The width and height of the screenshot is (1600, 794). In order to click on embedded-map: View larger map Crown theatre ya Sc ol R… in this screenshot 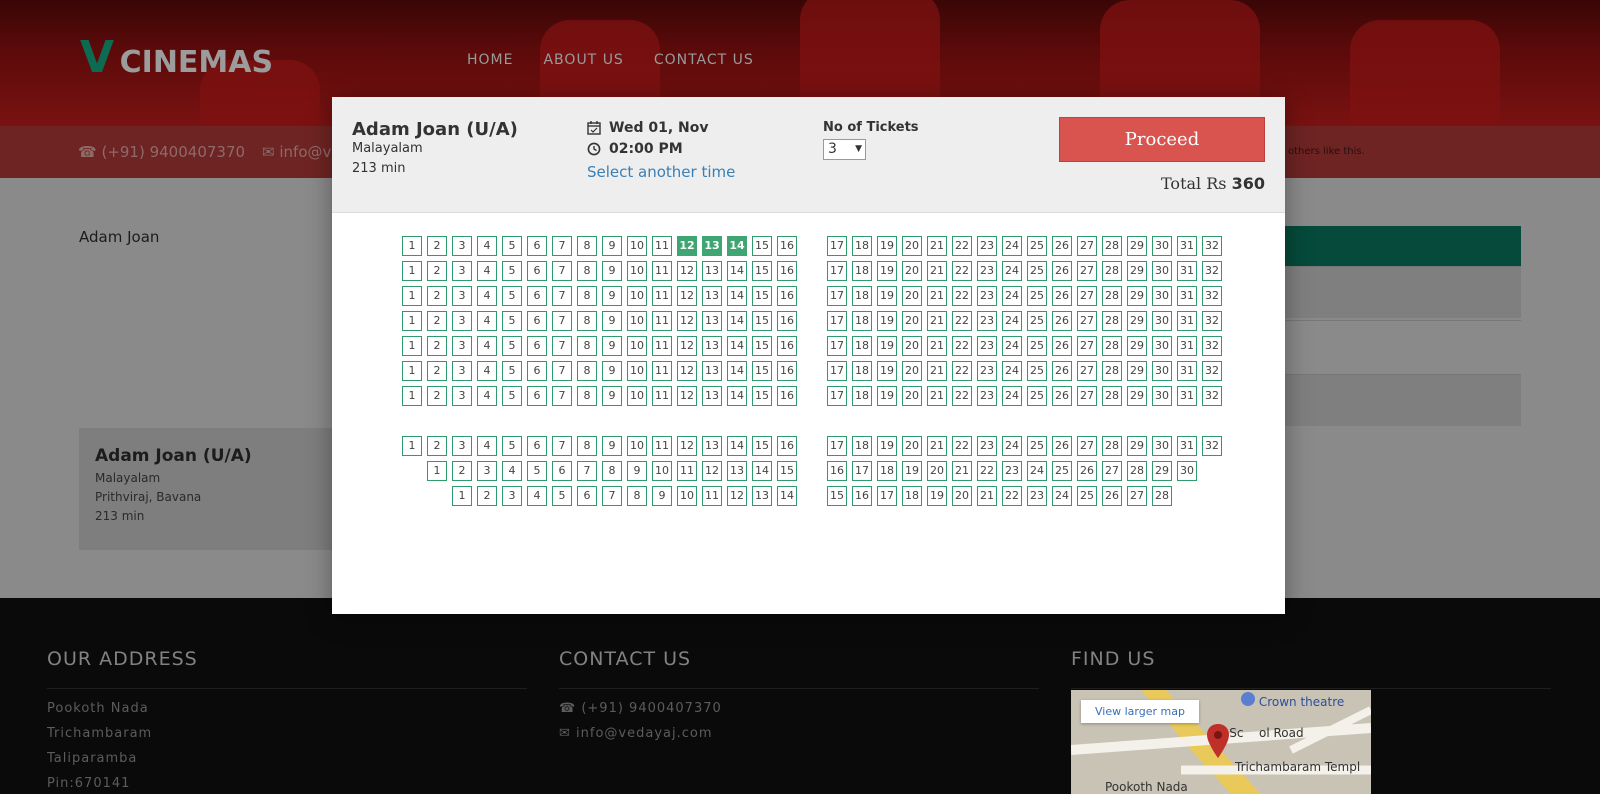, I will do `click(1221, 742)`.